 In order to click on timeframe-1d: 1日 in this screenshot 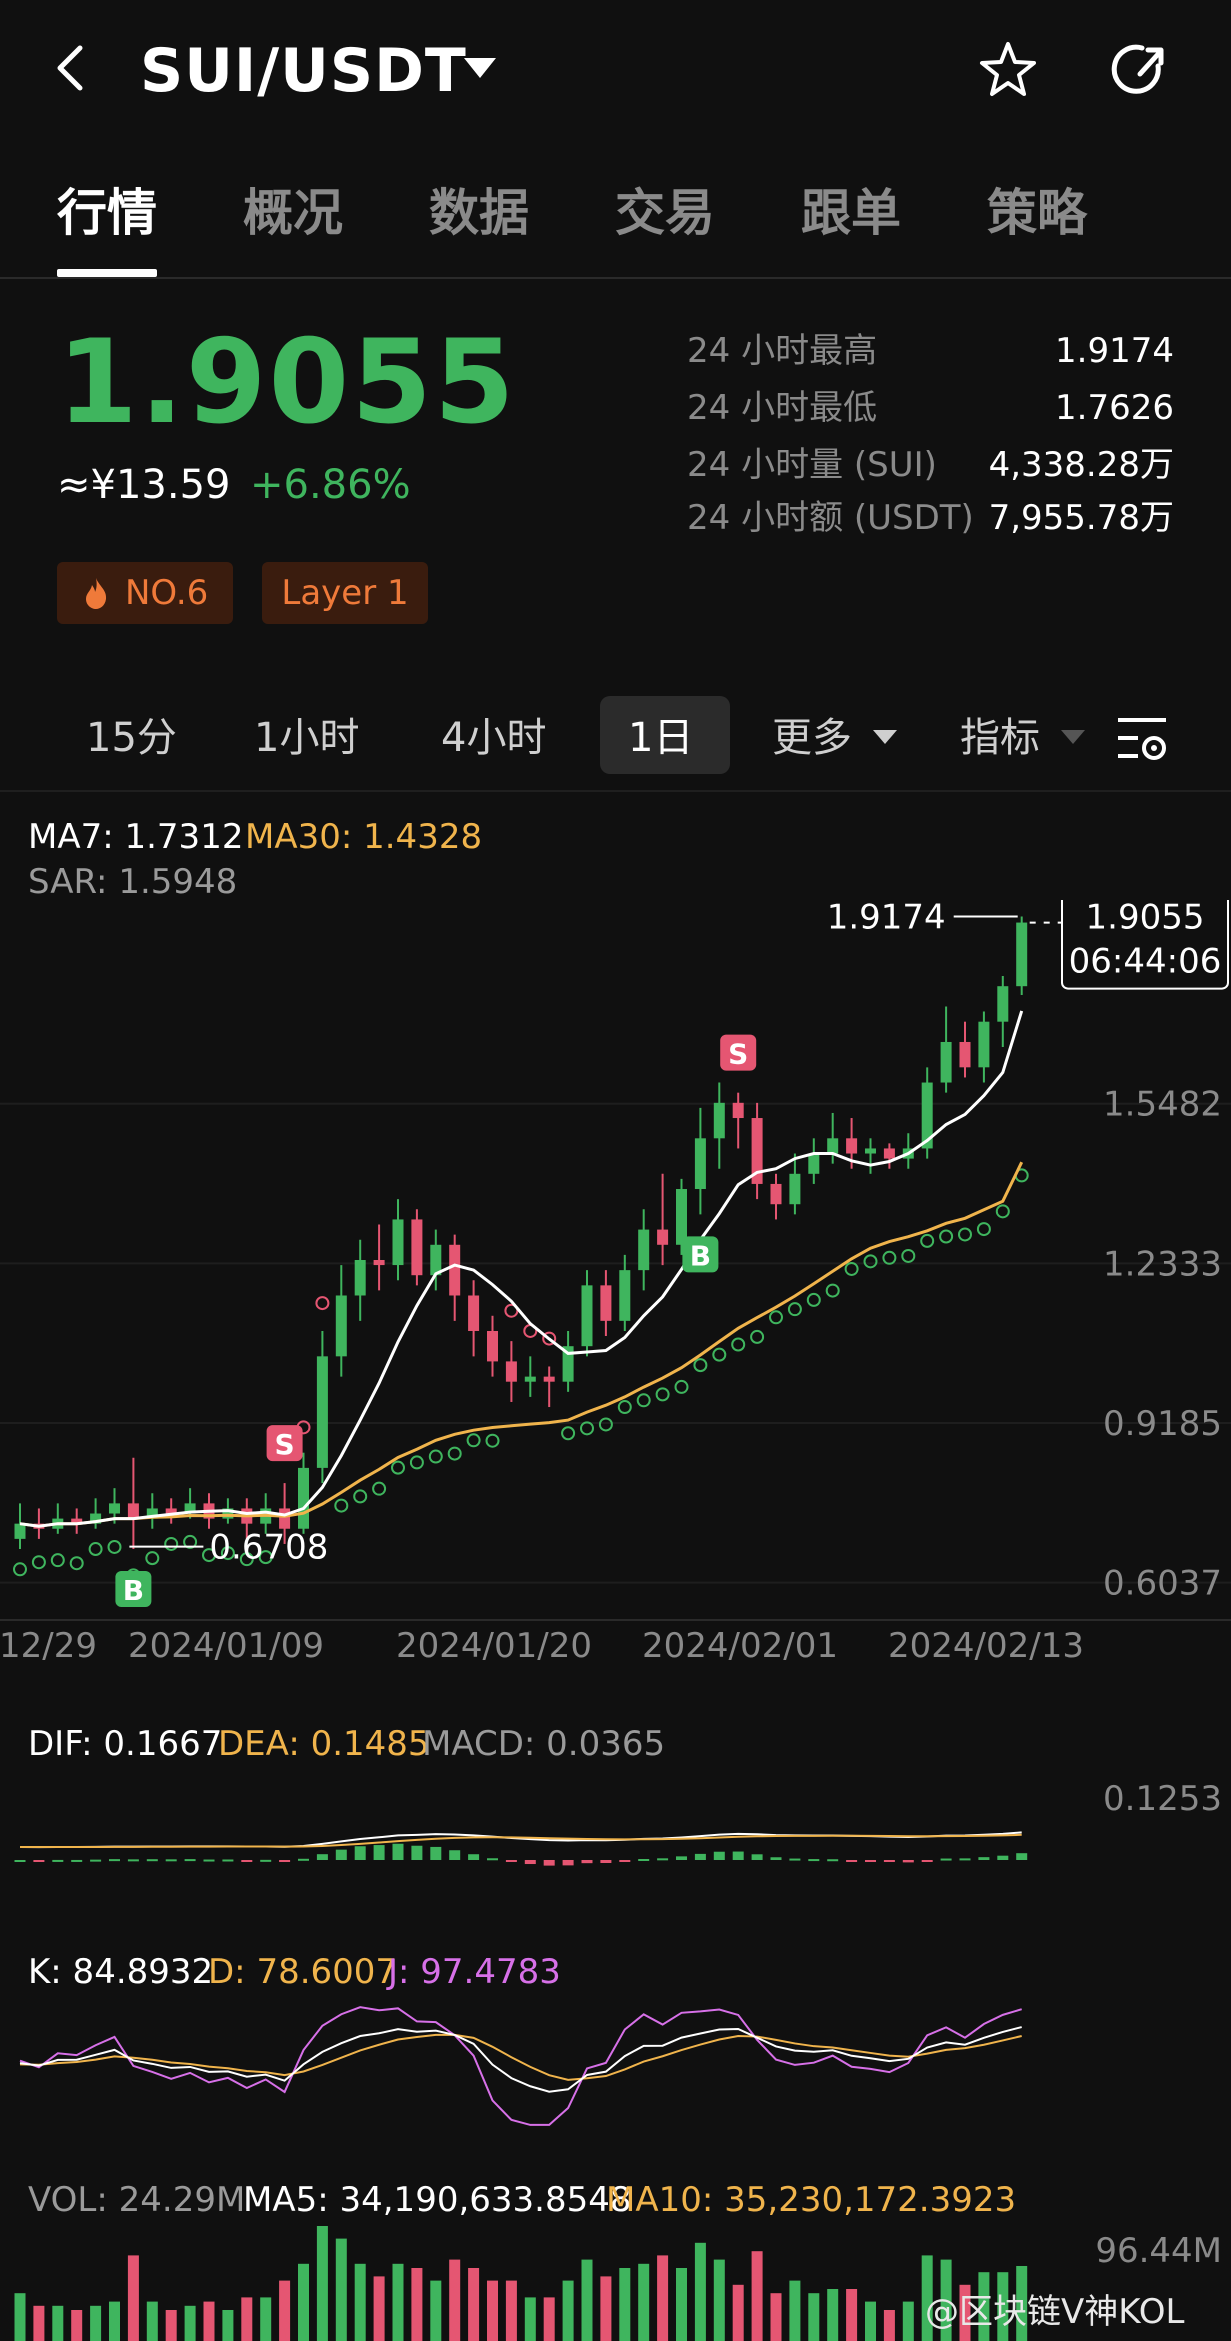, I will do `click(660, 738)`.